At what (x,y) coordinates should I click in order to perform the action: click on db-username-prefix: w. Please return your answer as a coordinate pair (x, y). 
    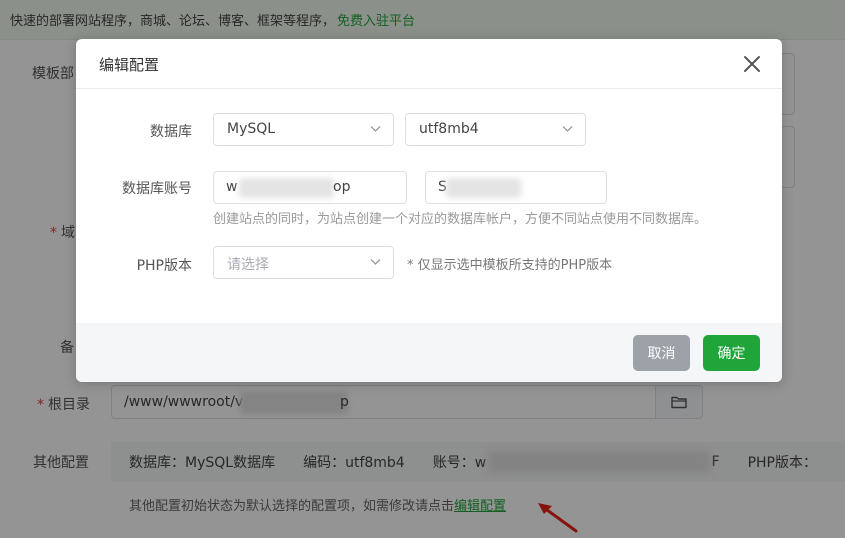
    Looking at the image, I should click on (232, 187).